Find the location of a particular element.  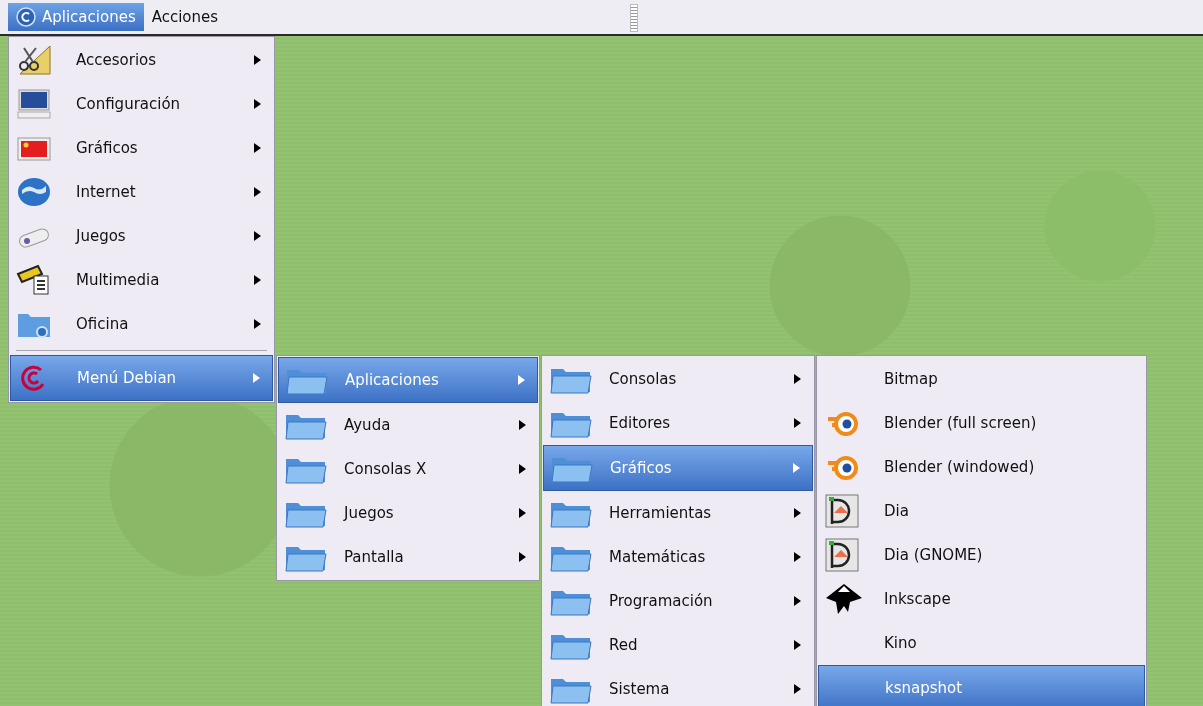

menu-item: Configuración is located at coordinates (141, 104).